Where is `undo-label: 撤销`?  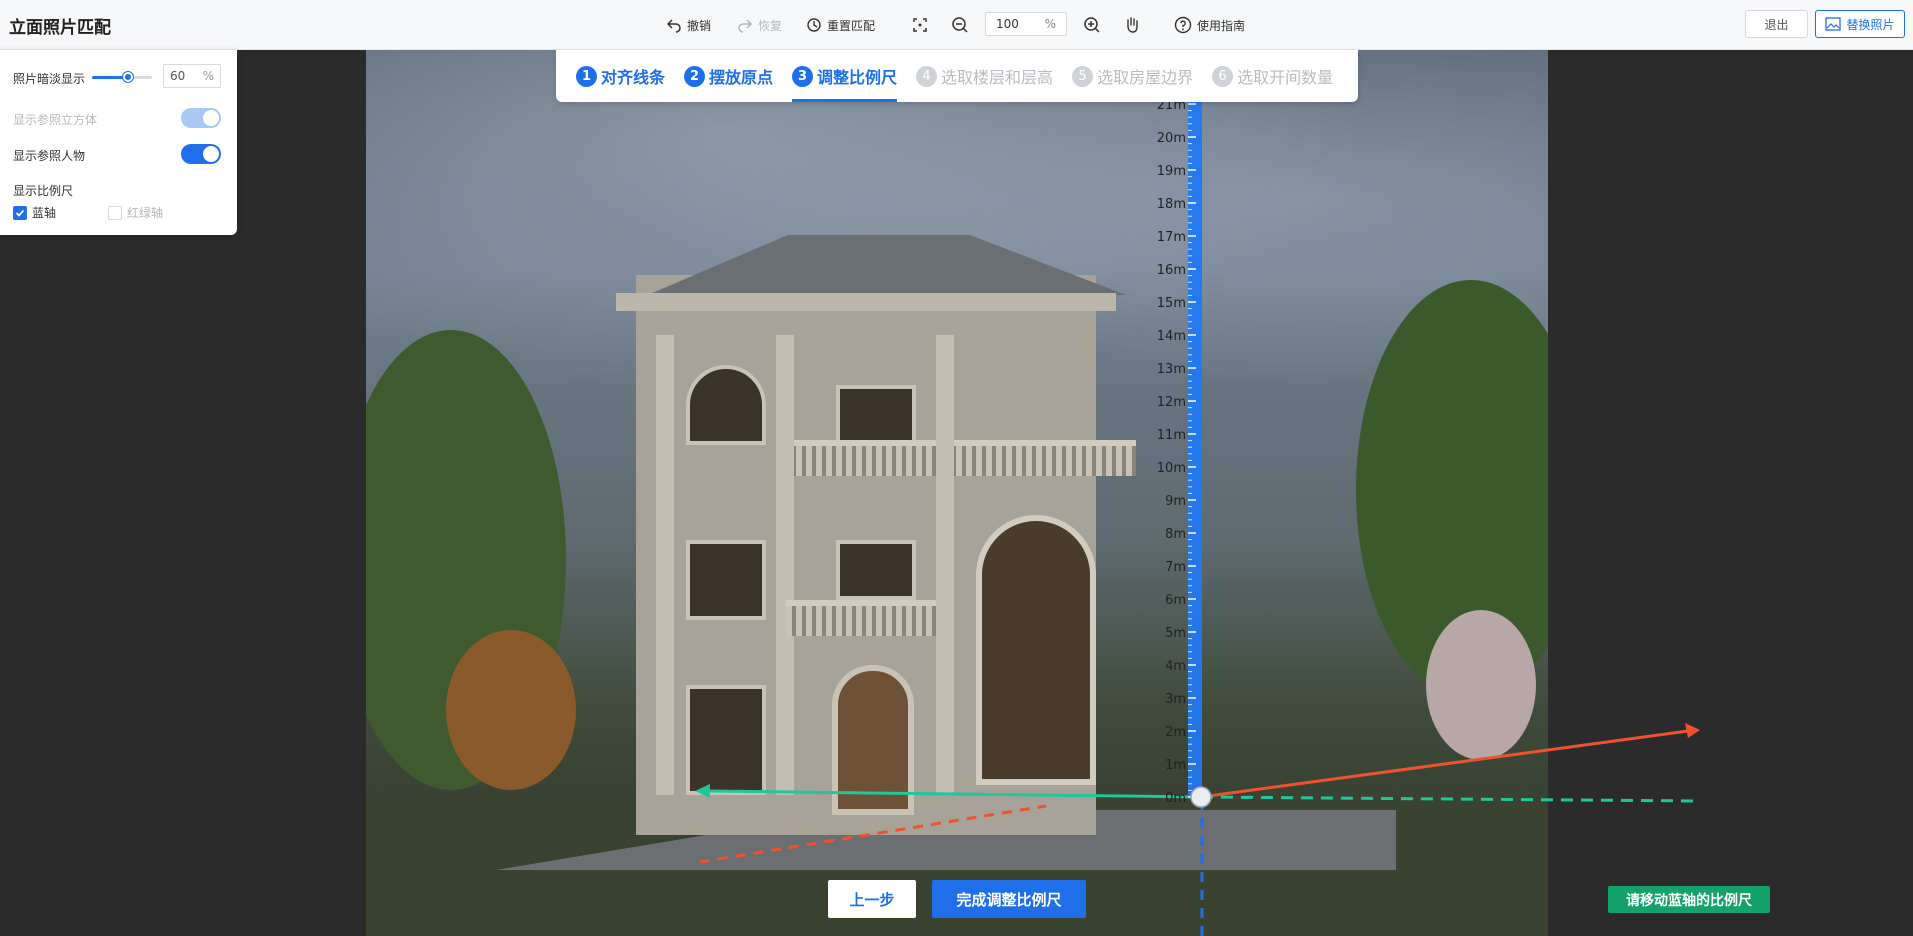 undo-label: 撤销 is located at coordinates (699, 25).